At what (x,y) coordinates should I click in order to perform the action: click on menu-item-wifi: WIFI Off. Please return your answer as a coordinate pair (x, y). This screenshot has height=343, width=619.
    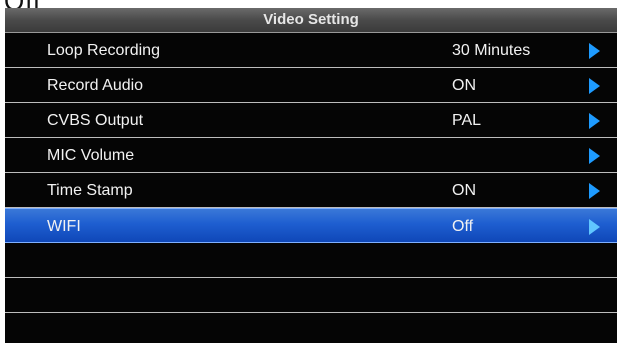
    Looking at the image, I should click on (311, 225).